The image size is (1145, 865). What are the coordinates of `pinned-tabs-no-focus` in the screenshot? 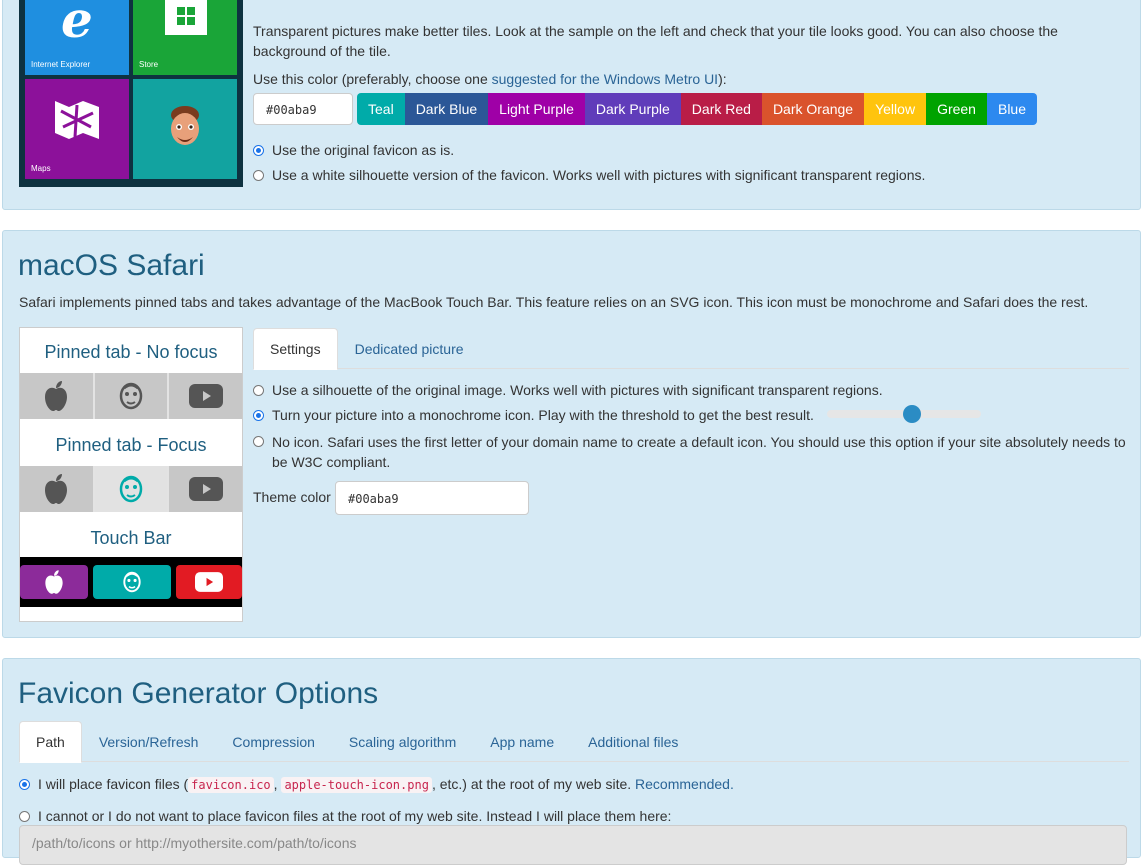 It's located at (131, 396).